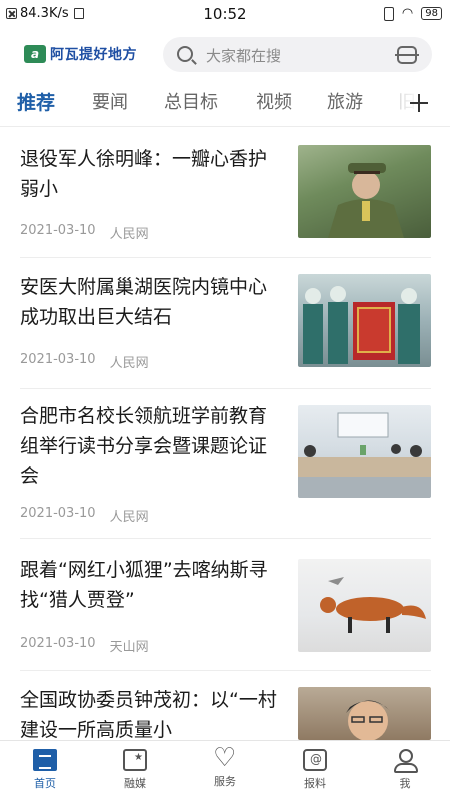 The width and height of the screenshot is (450, 800). Describe the element at coordinates (388, 13) in the screenshot. I see `vibrate-icon` at that location.